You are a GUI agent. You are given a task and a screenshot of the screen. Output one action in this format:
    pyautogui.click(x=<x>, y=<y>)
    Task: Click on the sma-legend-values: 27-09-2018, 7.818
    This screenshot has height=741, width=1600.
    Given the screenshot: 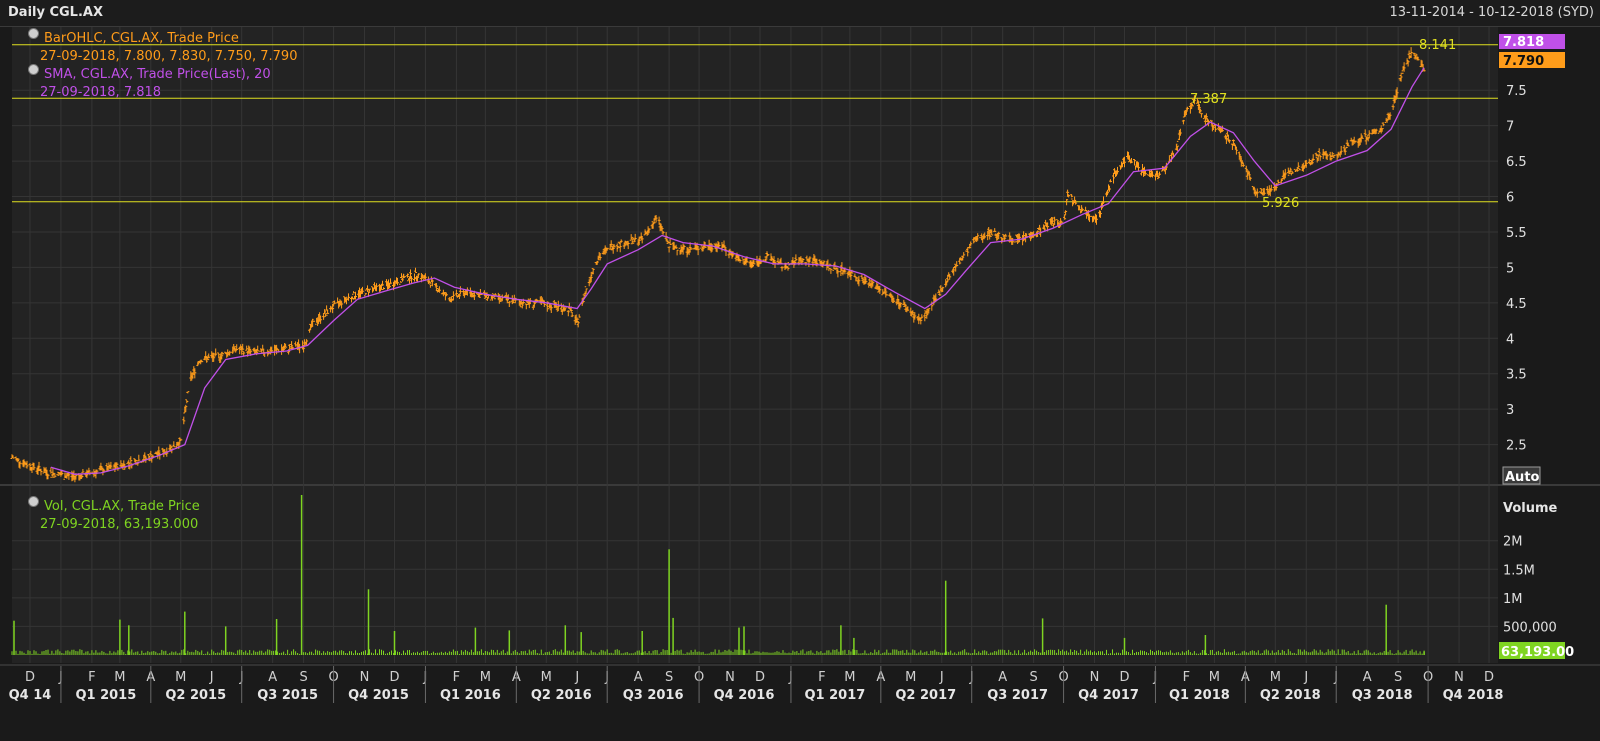 What is the action you would take?
    pyautogui.click(x=101, y=92)
    